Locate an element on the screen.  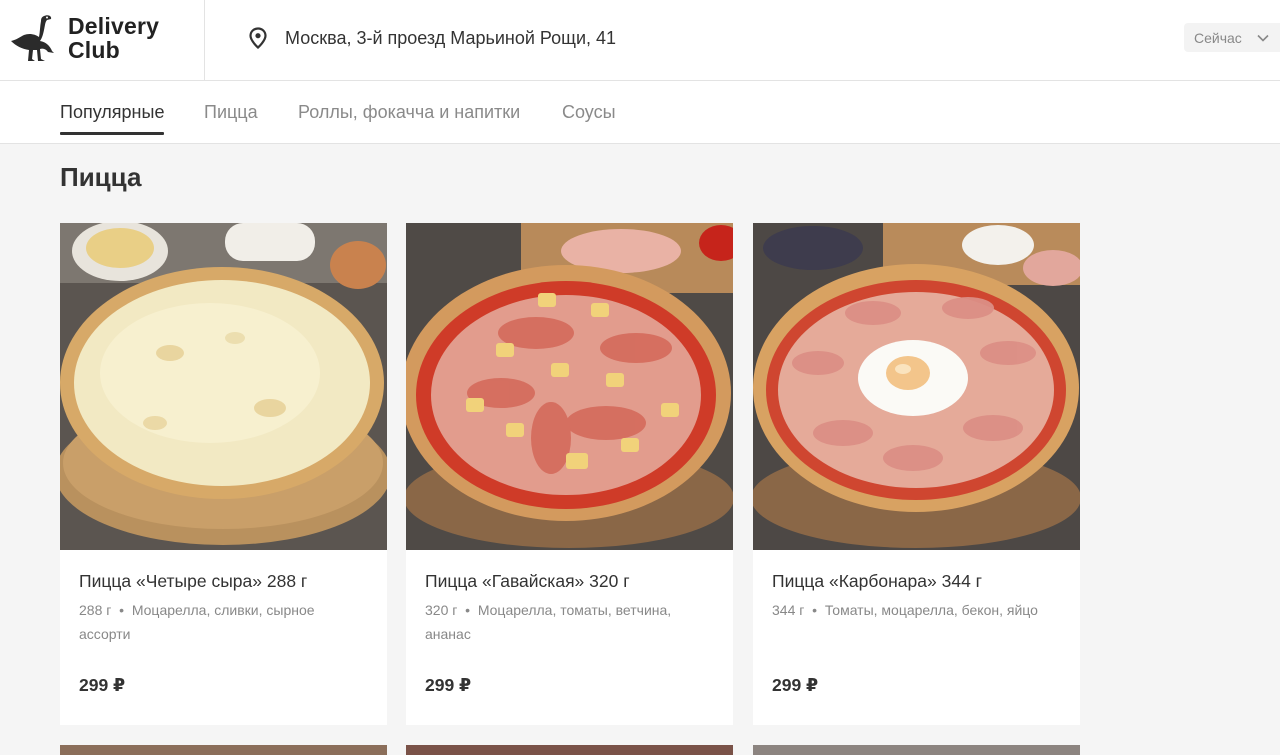
carbonara-pizza-image is located at coordinates (916, 386).